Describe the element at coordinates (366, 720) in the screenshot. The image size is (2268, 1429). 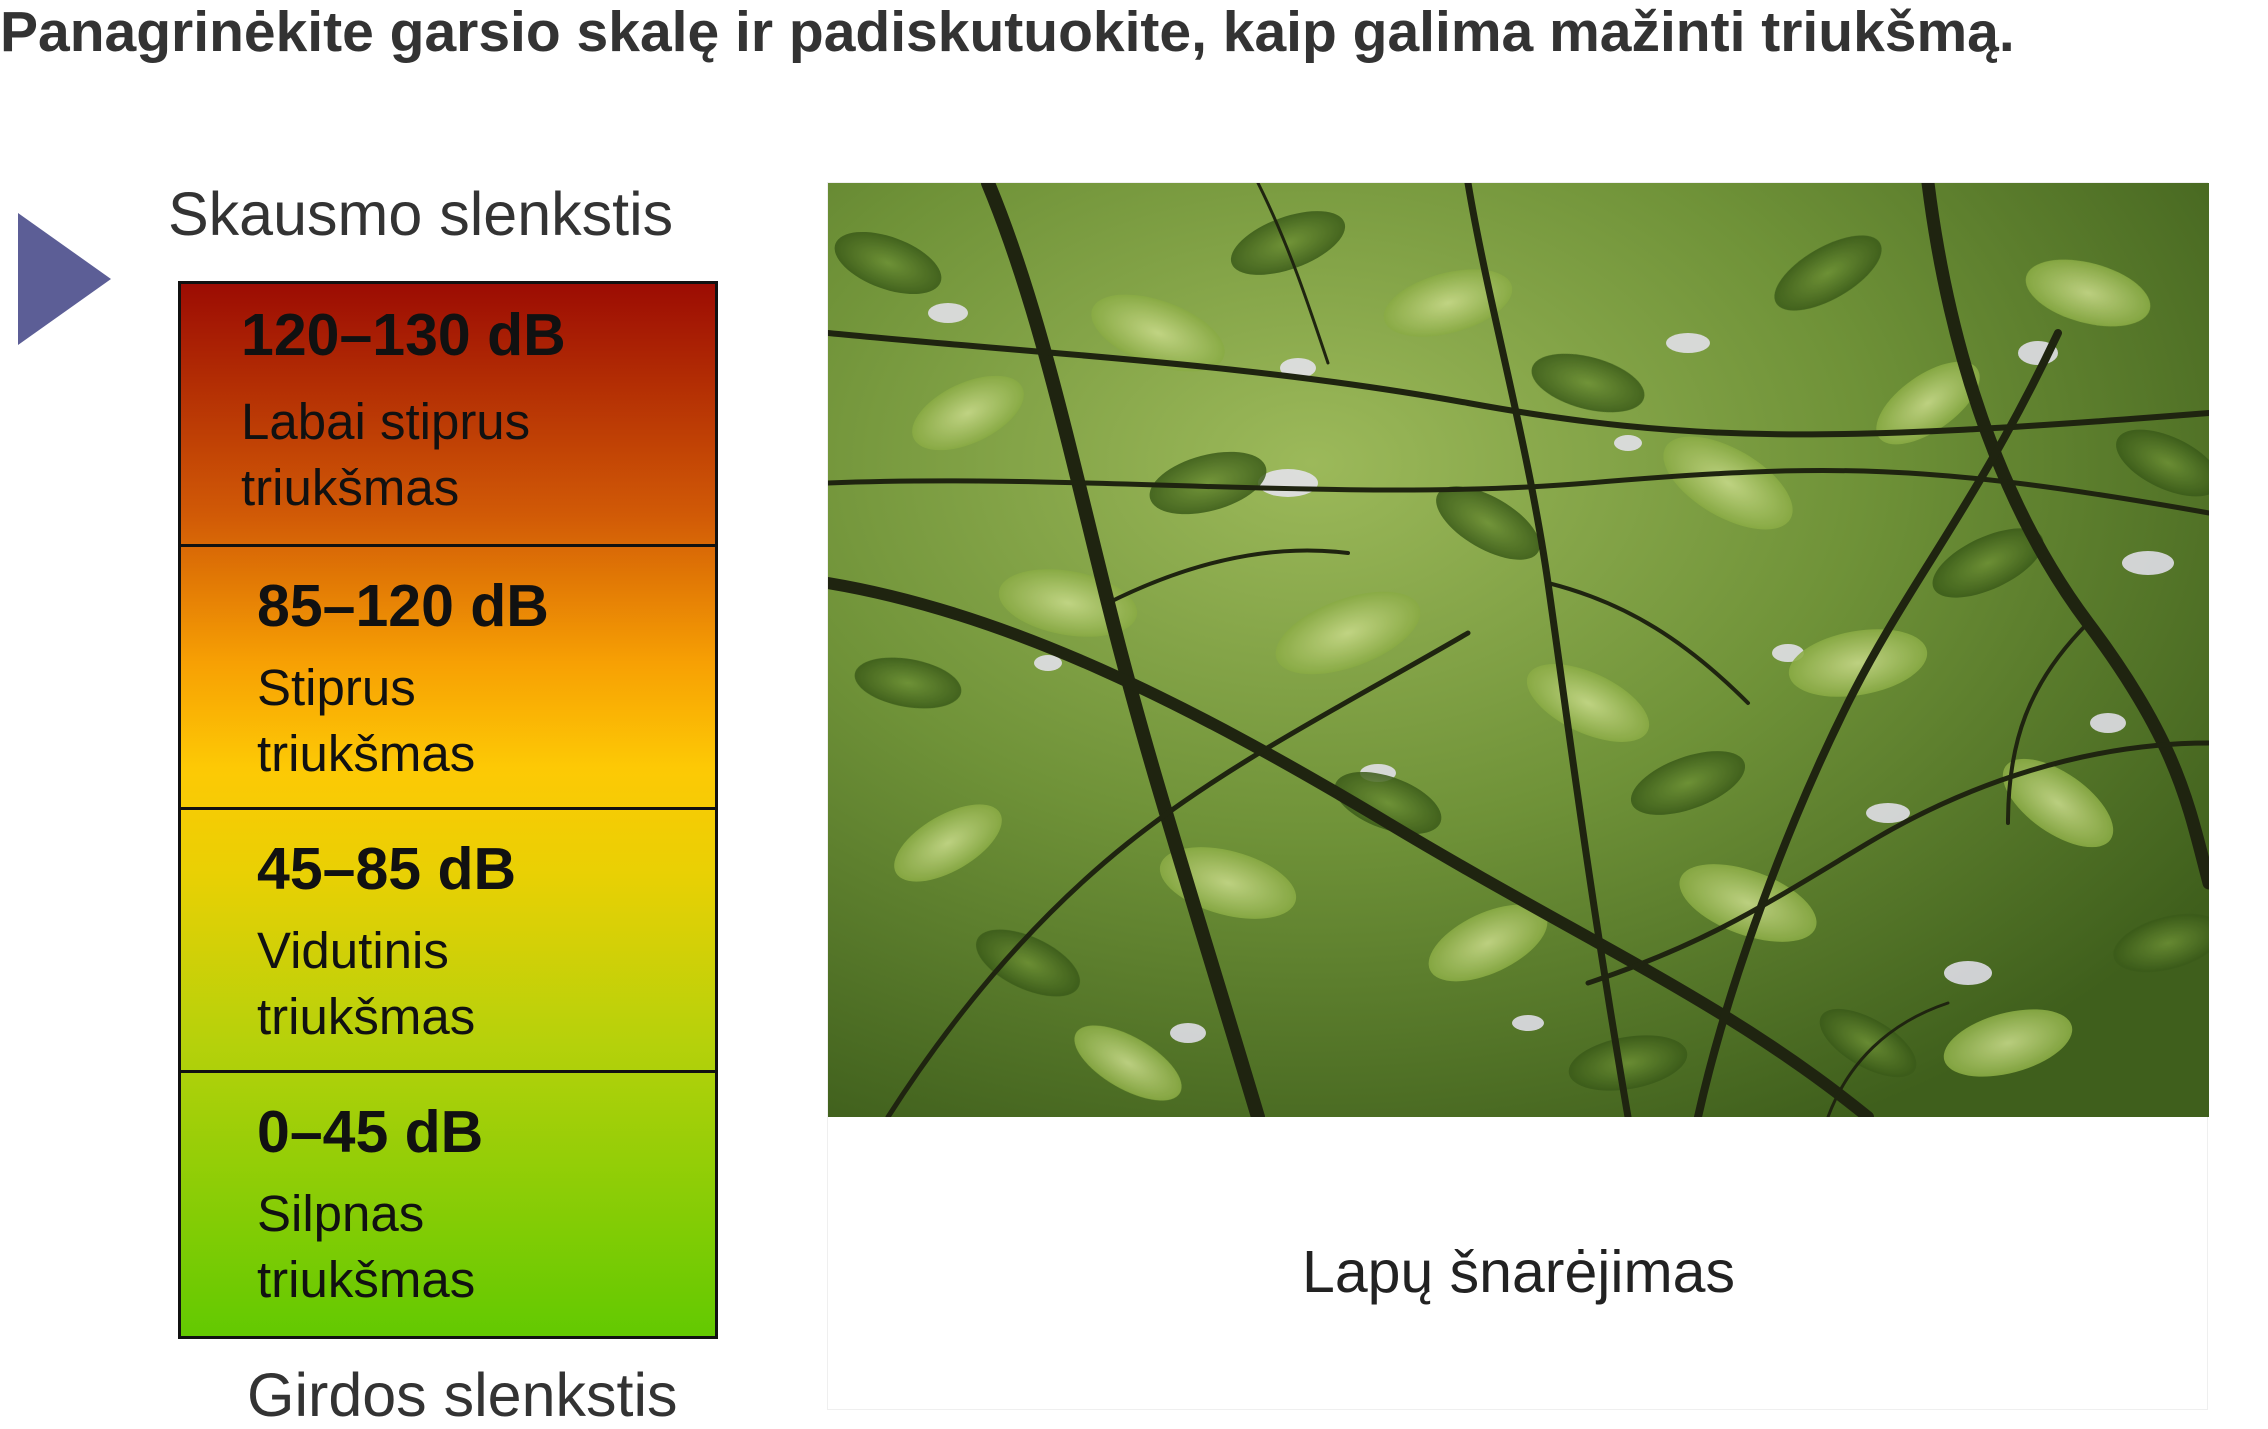
I see `band-description: Stiprus triukšmas` at that location.